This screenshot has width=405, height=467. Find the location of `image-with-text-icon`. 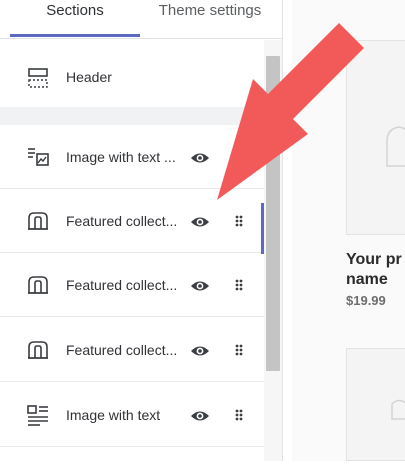

image-with-text-icon is located at coordinates (38, 157).